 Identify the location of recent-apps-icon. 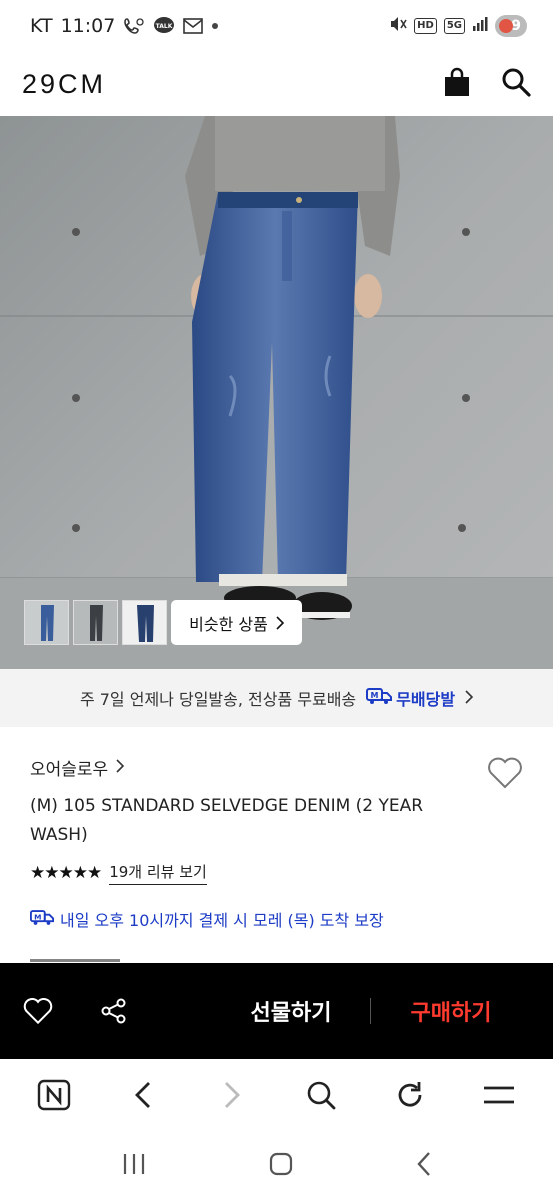
(134, 1166).